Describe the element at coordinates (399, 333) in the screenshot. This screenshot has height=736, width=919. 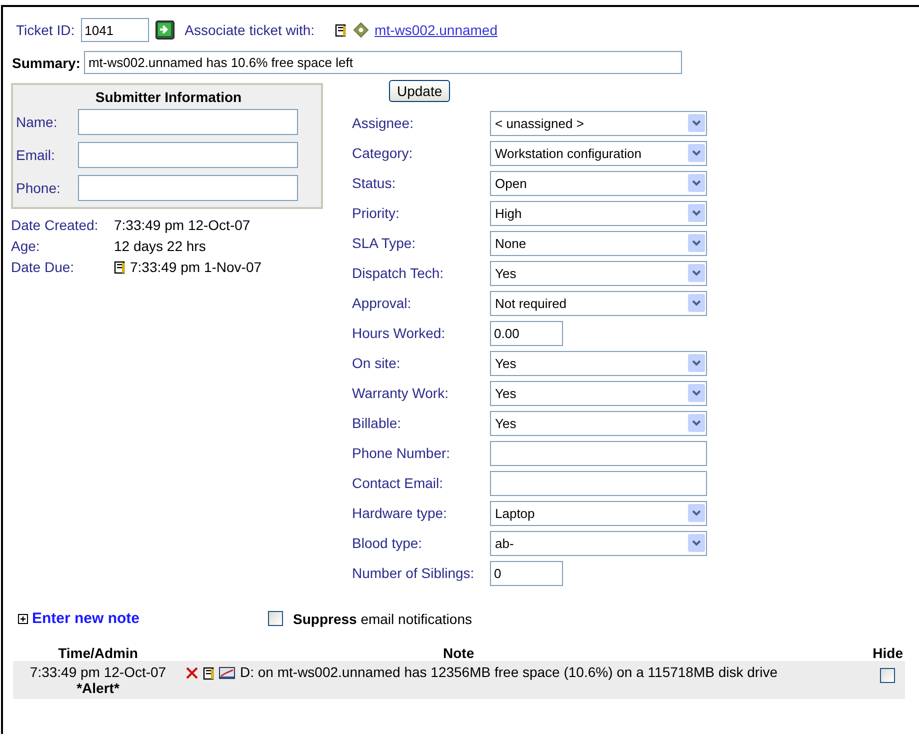
I see `field-label: Hours Worked:` at that location.